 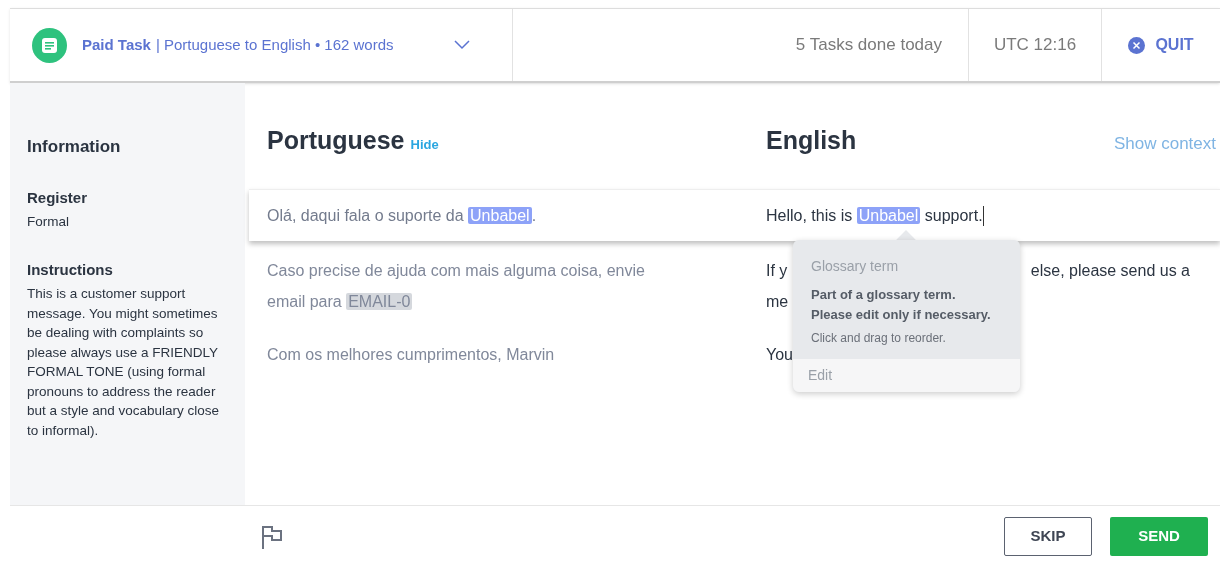 What do you see at coordinates (49, 45) in the screenshot?
I see `document-icon` at bounding box center [49, 45].